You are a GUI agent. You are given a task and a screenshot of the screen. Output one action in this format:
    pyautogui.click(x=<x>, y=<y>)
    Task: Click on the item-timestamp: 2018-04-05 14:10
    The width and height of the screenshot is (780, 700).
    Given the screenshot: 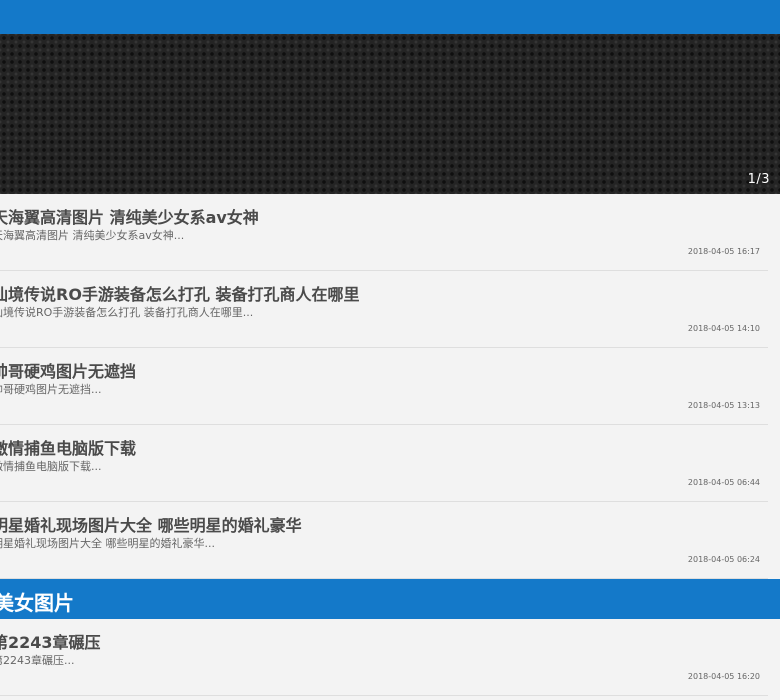 What is the action you would take?
    pyautogui.click(x=723, y=328)
    